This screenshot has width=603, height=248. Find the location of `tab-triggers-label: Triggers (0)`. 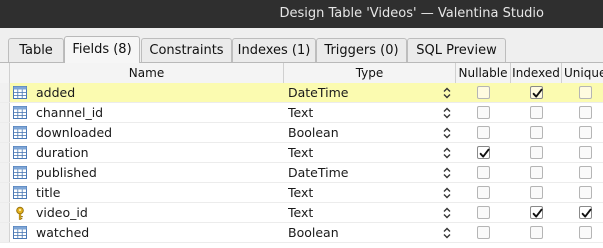

tab-triggers-label: Triggers (0) is located at coordinates (361, 50).